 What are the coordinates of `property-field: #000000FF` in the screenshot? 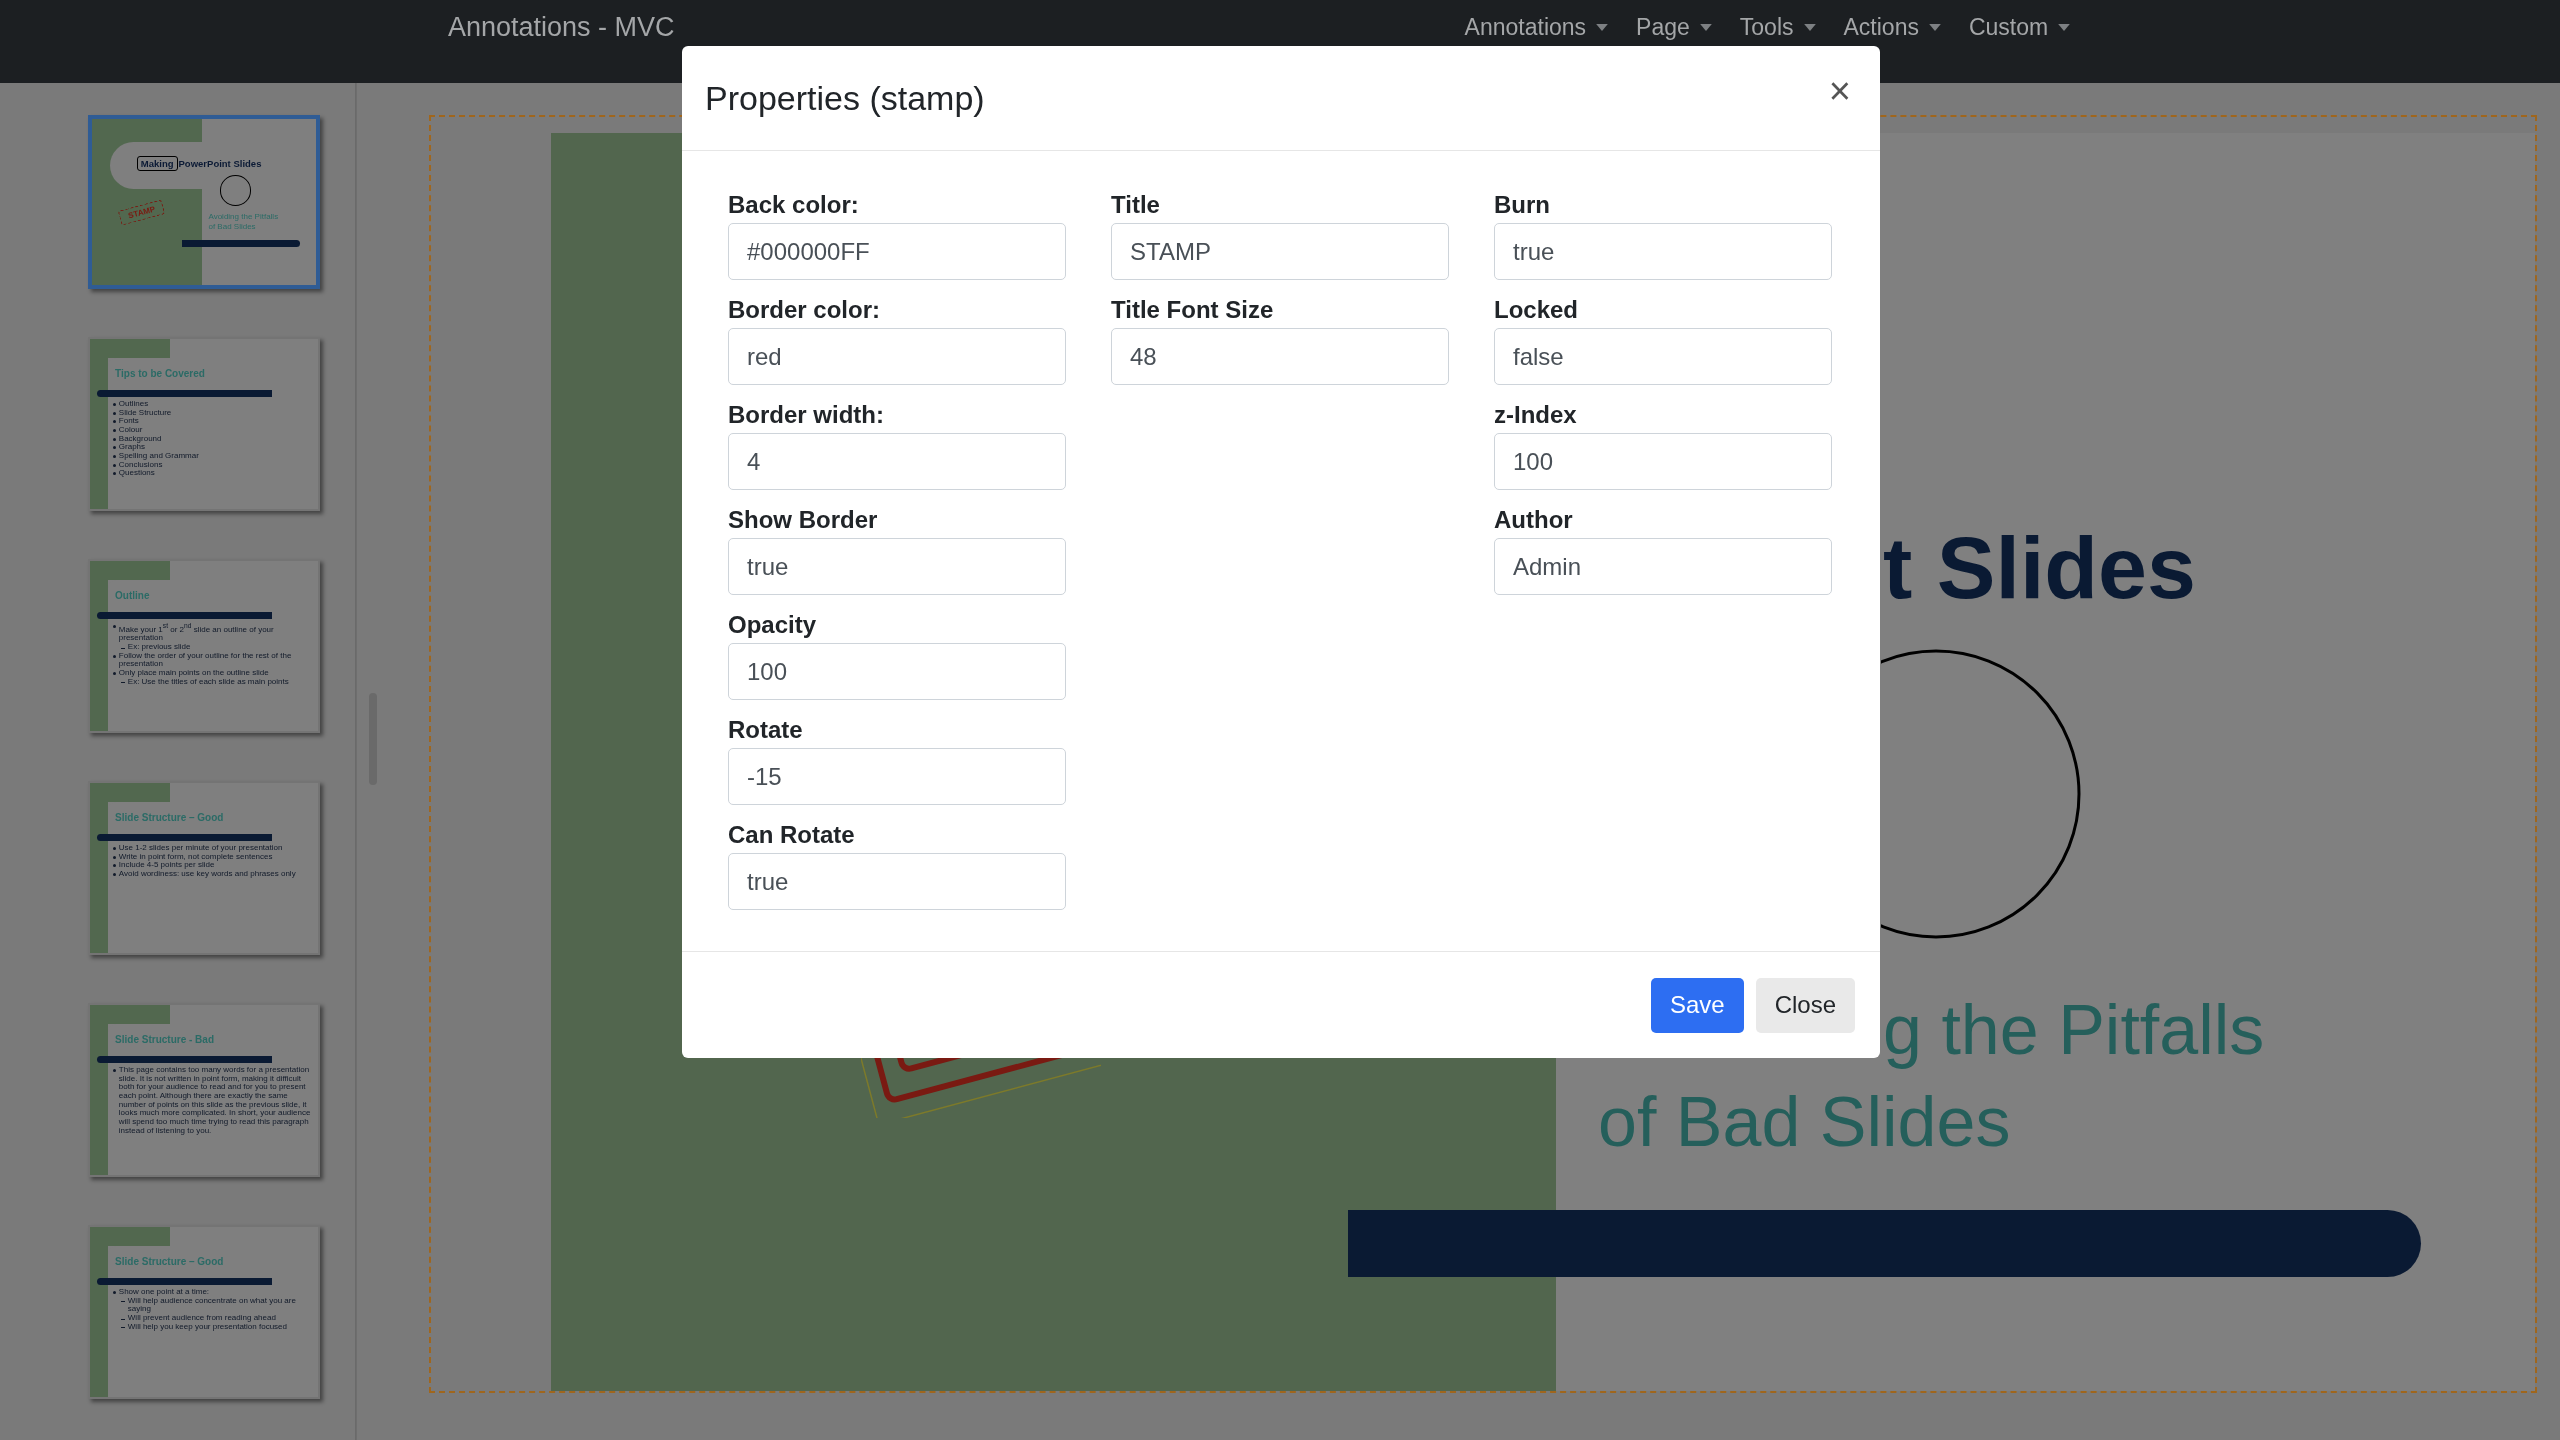 It's located at (897, 251).